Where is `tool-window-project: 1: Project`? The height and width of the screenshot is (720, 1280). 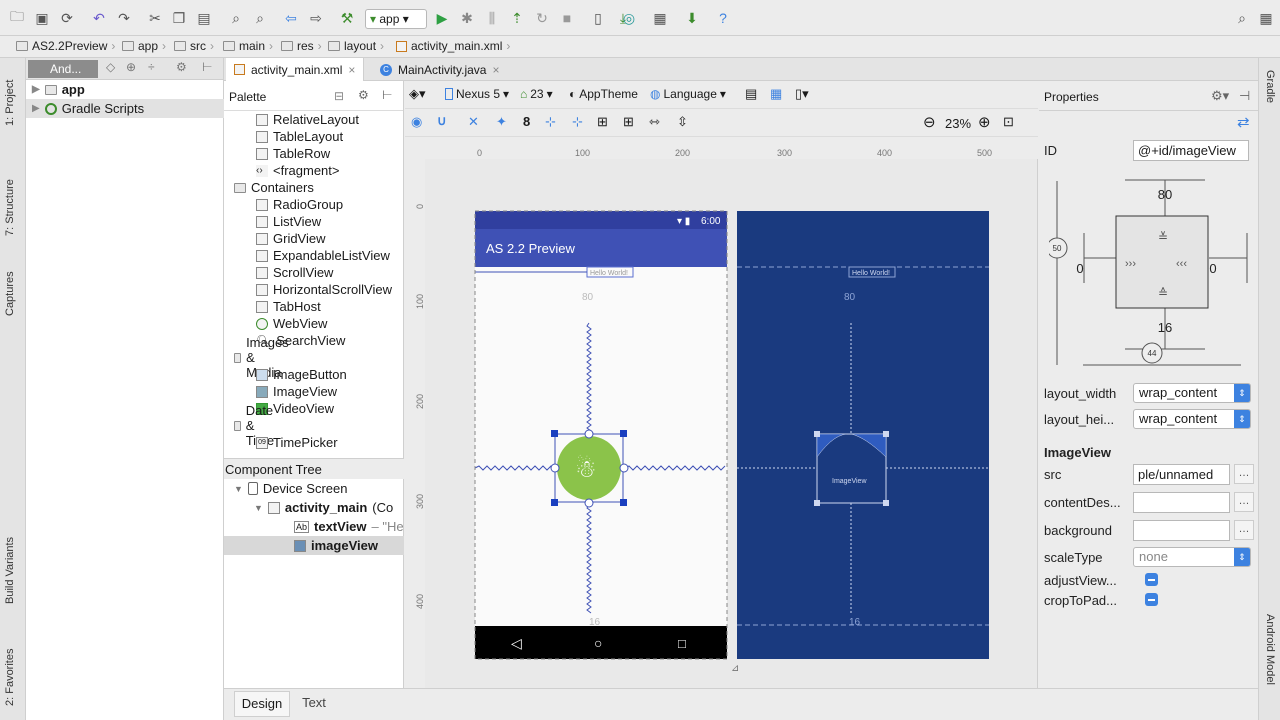
tool-window-project: 1: Project is located at coordinates (10, 96).